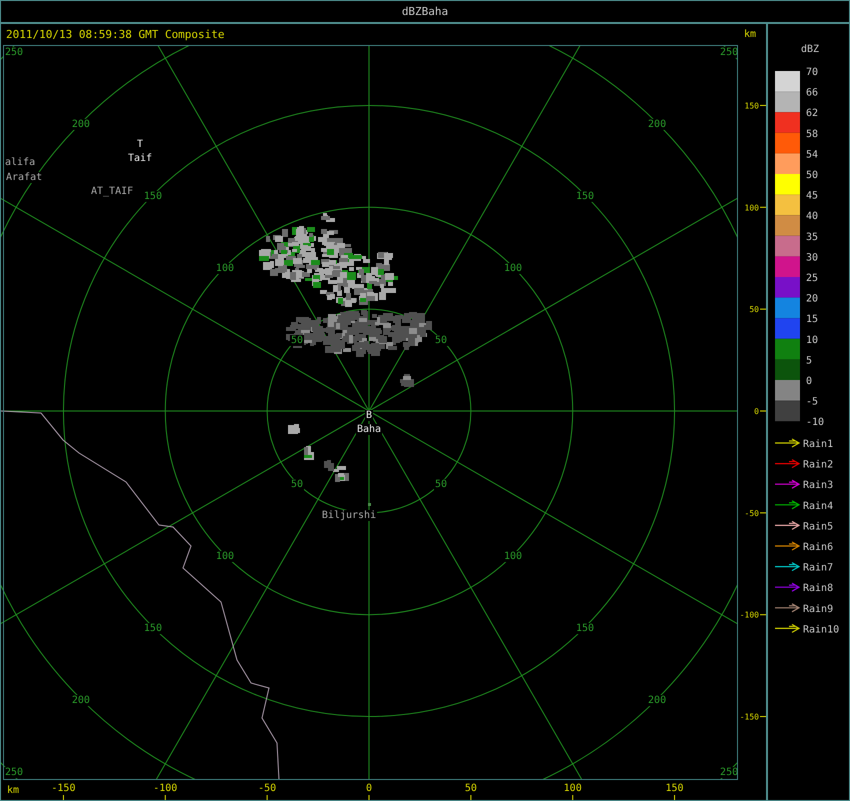  Describe the element at coordinates (812, 402) in the screenshot. I see `scale-level-label: -5` at that location.